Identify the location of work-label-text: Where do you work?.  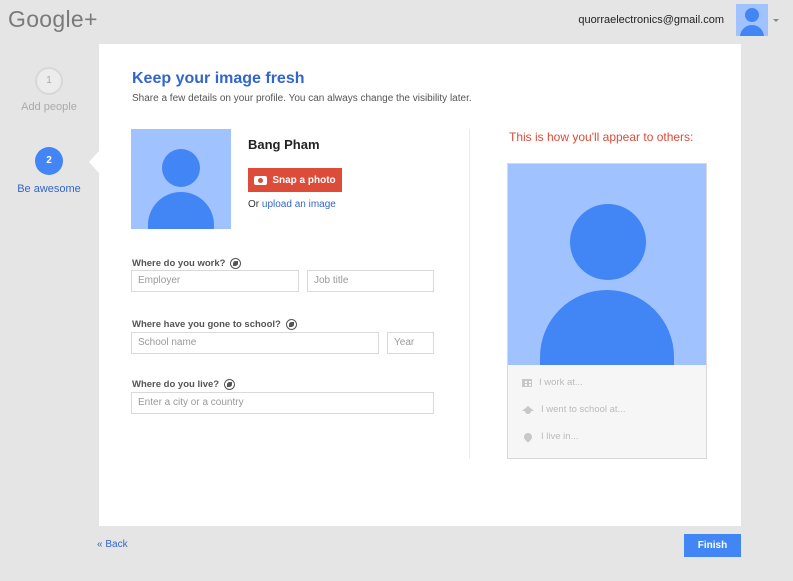
(179, 263).